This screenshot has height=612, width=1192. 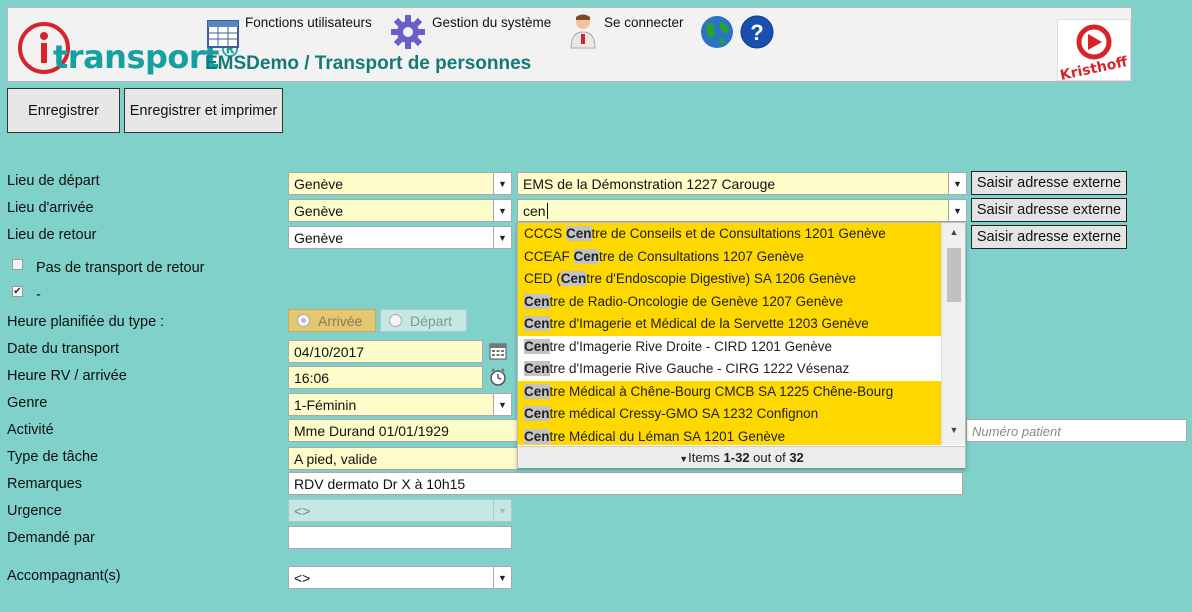 What do you see at coordinates (319, 238) in the screenshot?
I see `retour-city-value: Genève` at bounding box center [319, 238].